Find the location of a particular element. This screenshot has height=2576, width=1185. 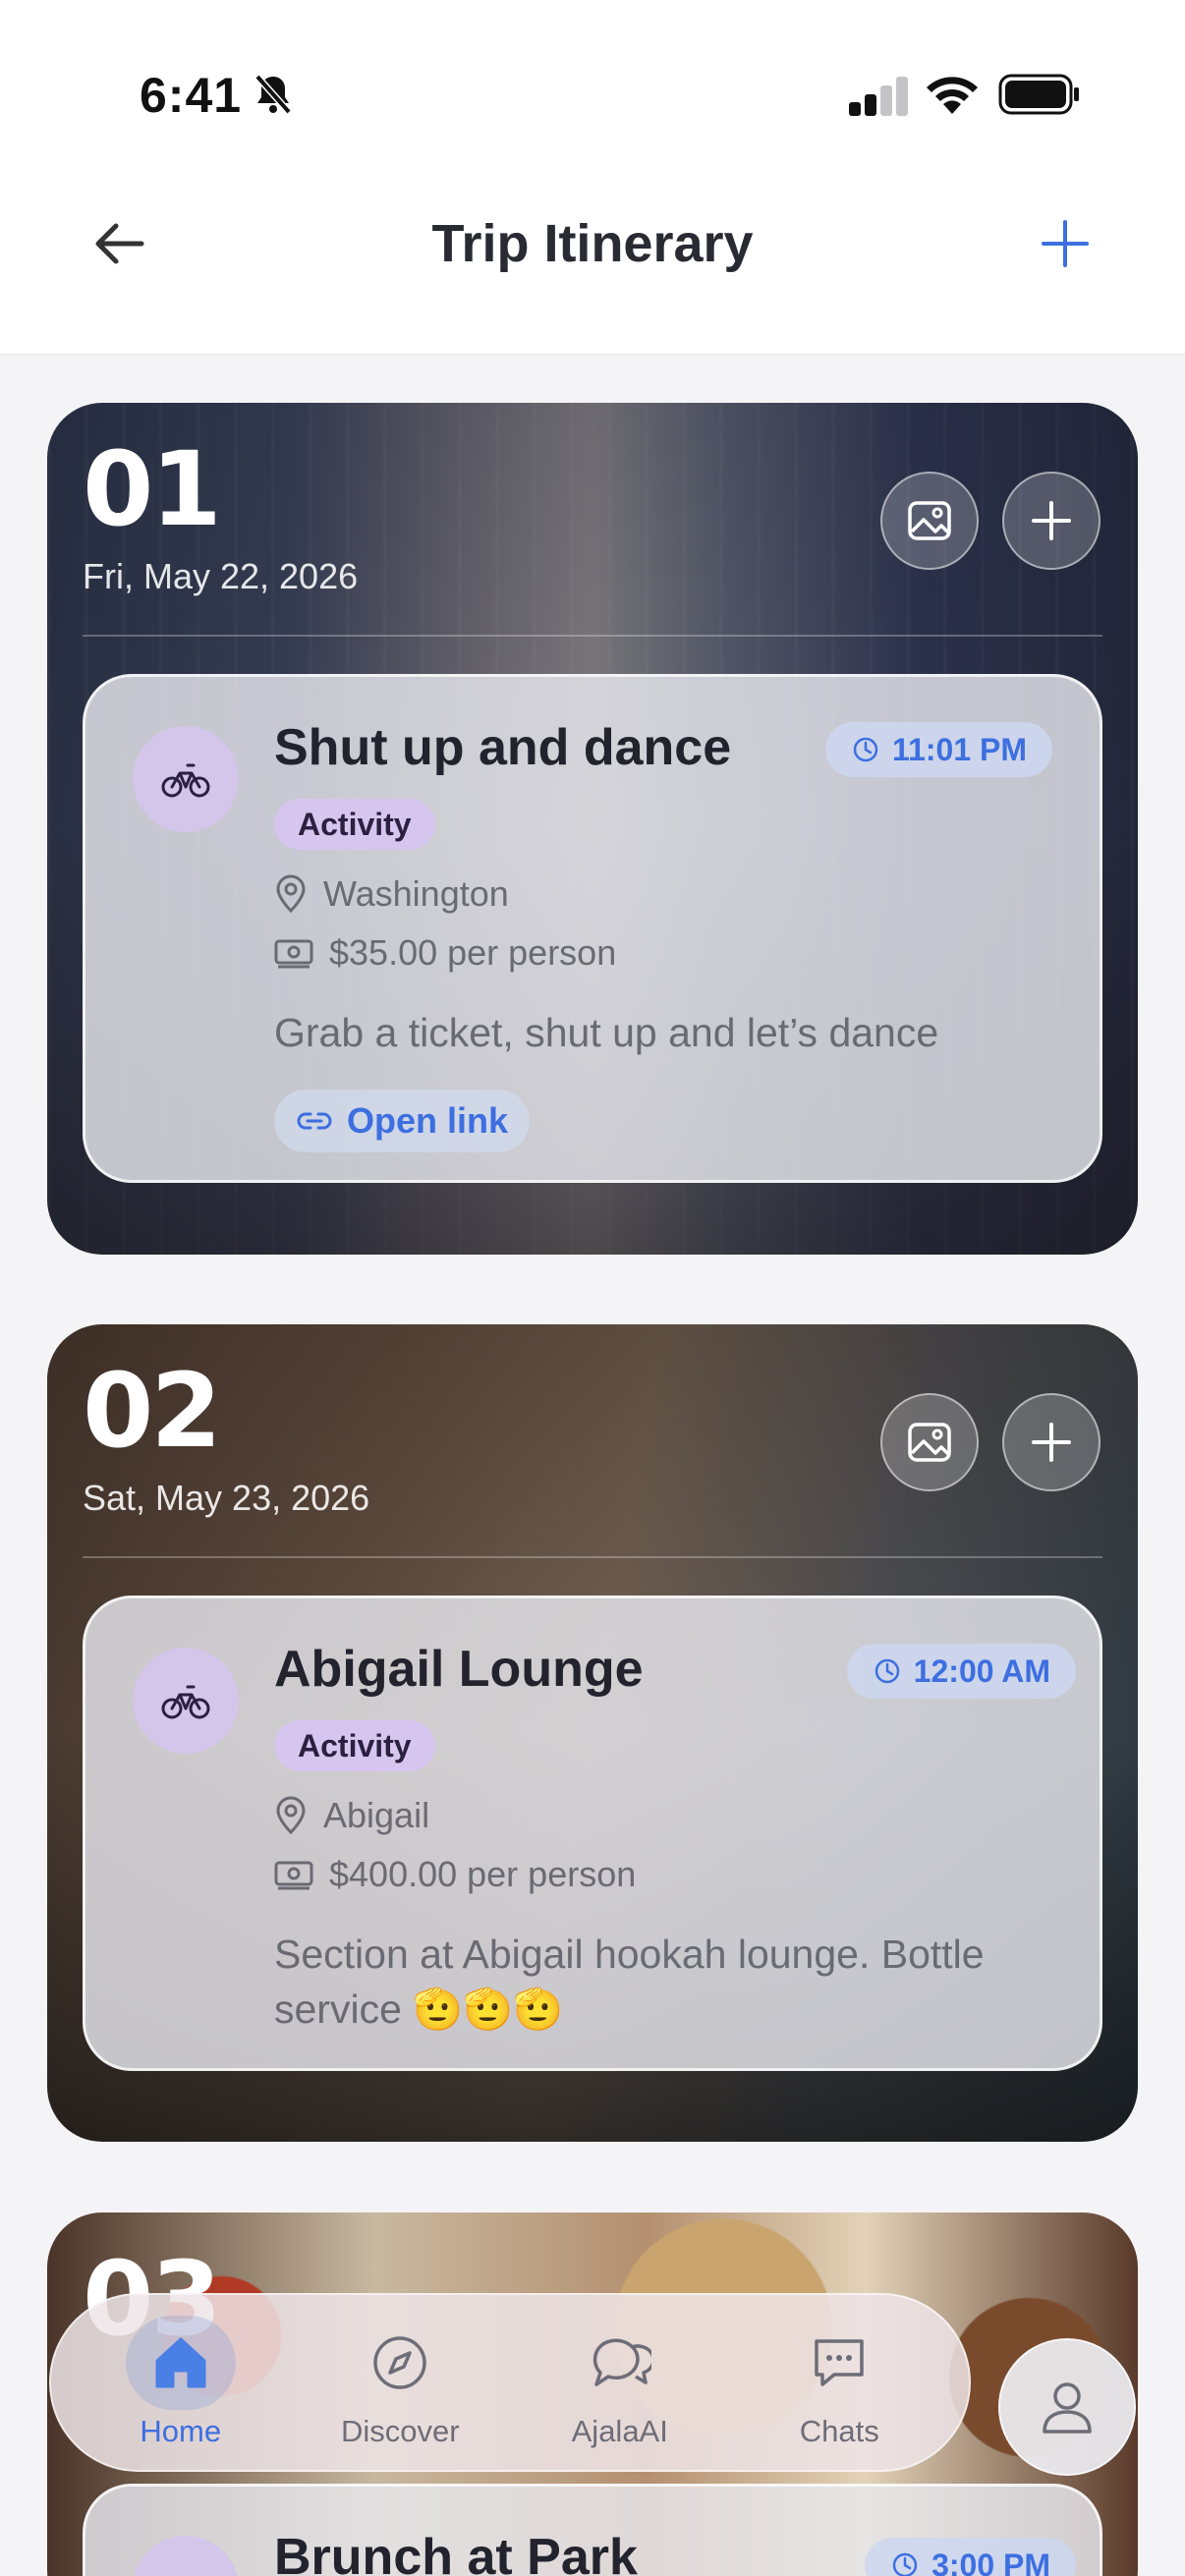

app-header: Trip Itinerary is located at coordinates (592, 271).